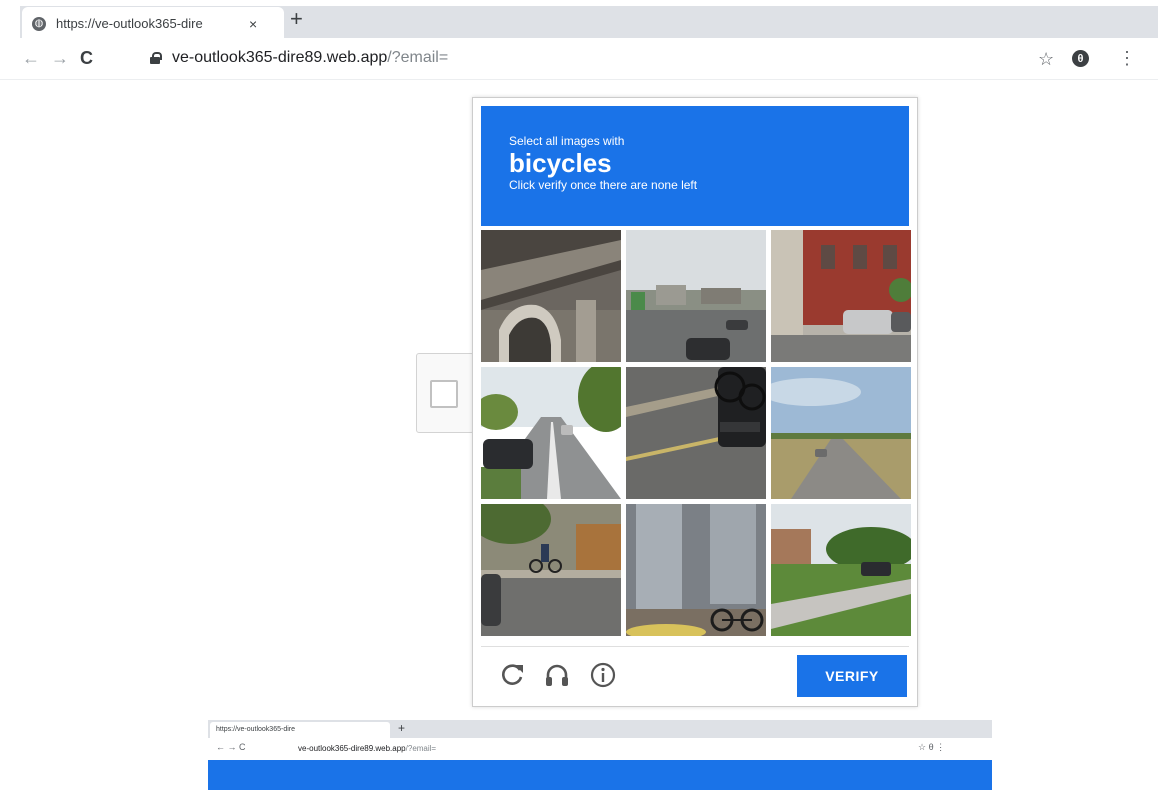 The image size is (1158, 790). Describe the element at coordinates (932, 747) in the screenshot. I see `mini-toolbar-icons: ☆ θ ⋮` at that location.